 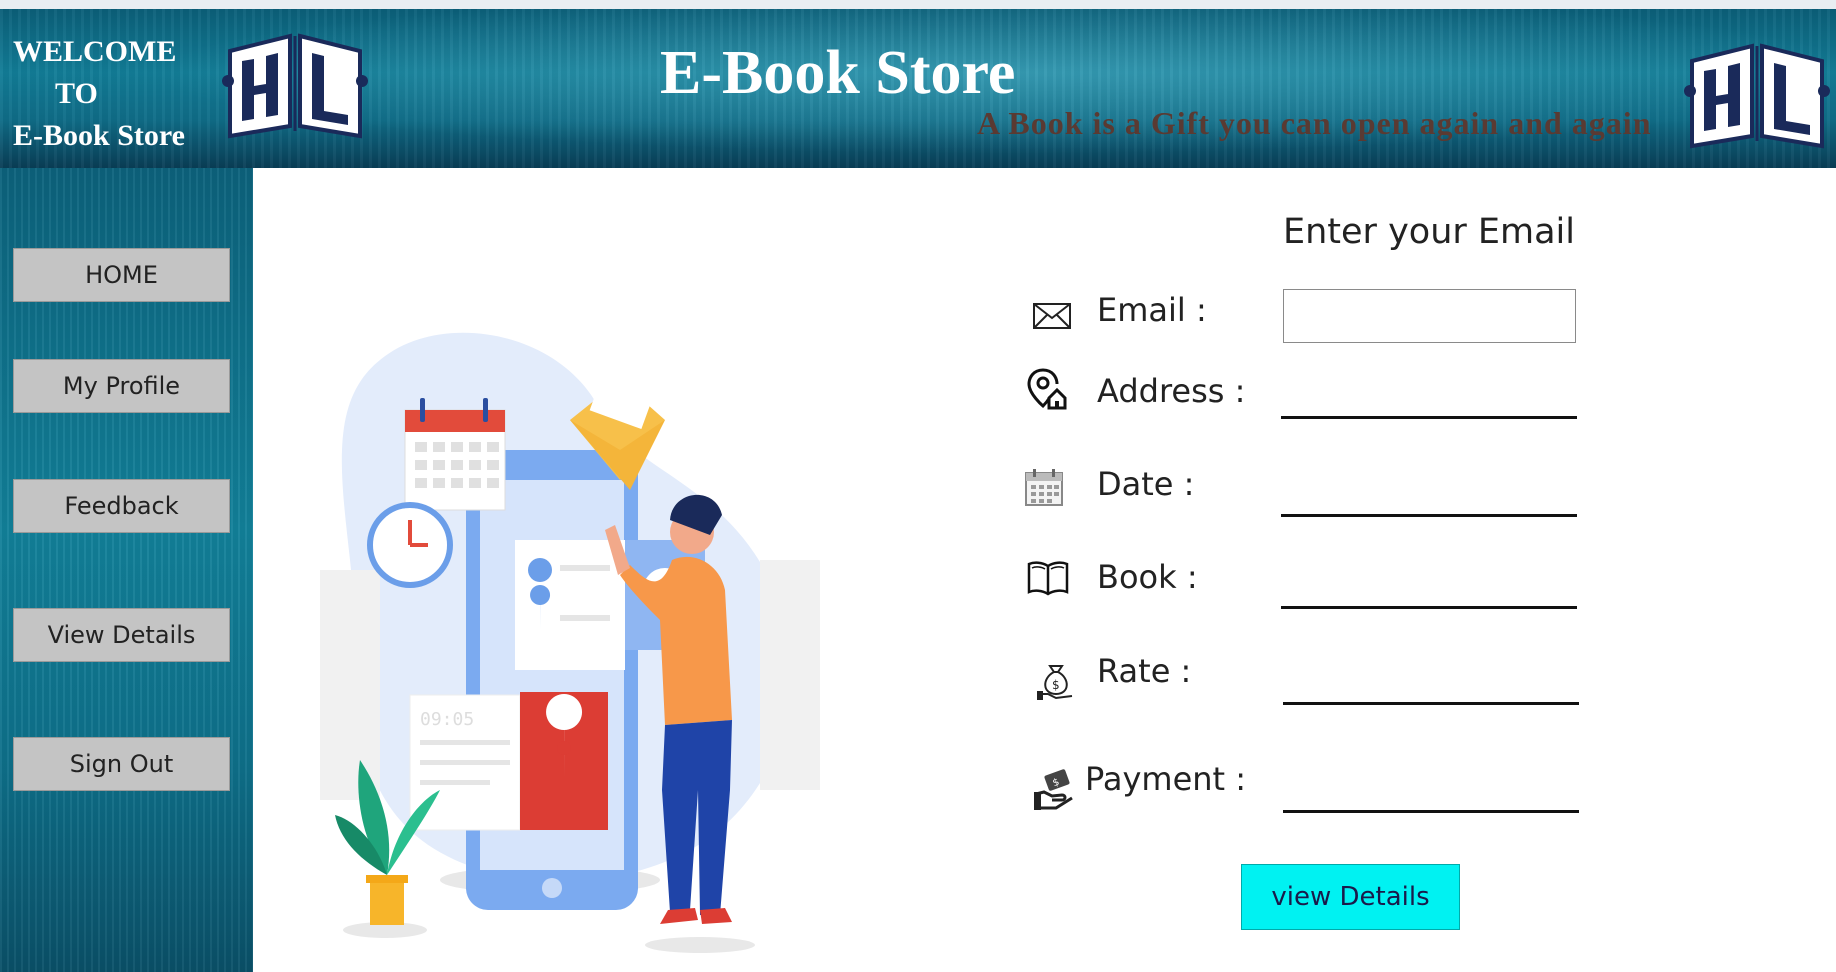 I want to click on email-input, so click(x=1429, y=316).